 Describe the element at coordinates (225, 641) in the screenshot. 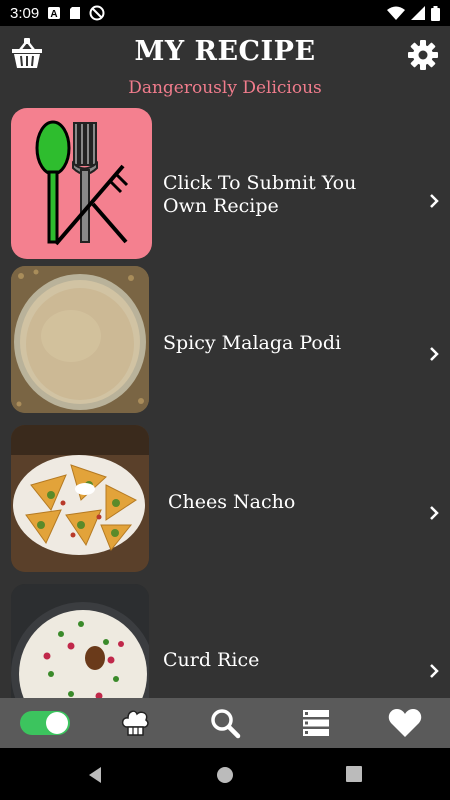

I see `recipe-item: Curd Rice` at that location.